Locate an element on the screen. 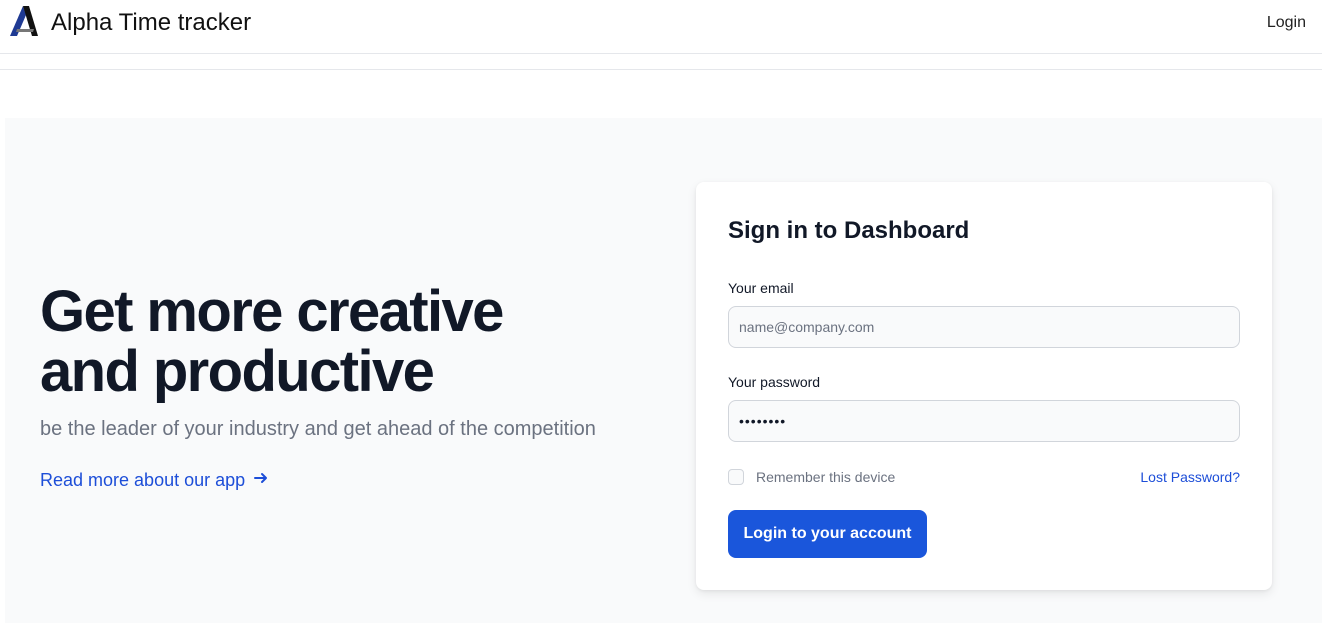 This screenshot has width=1322, height=623. read-more-label: Read more about our app is located at coordinates (143, 480).